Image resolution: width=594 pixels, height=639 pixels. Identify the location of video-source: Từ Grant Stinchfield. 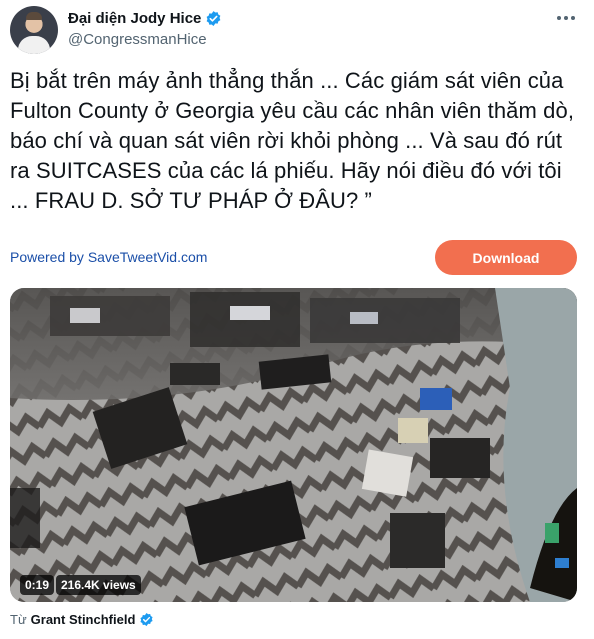
(82, 619).